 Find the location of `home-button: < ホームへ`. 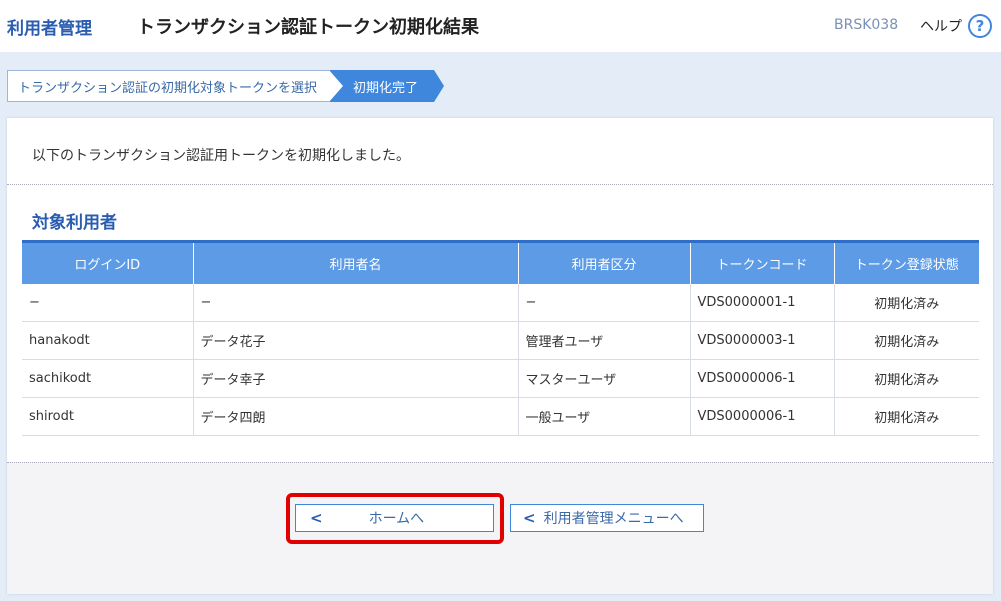

home-button: < ホームへ is located at coordinates (394, 518).